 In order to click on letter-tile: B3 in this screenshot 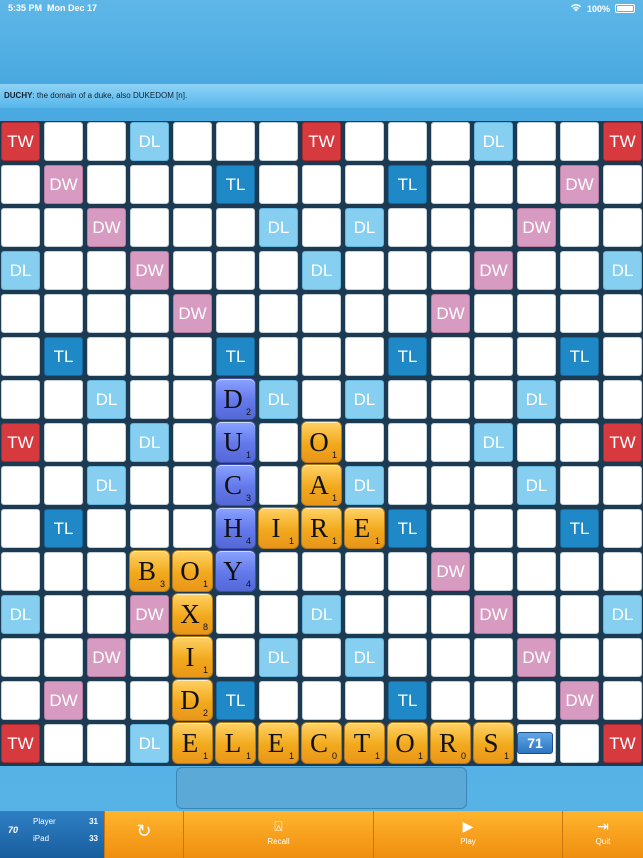, I will do `click(149, 571)`.